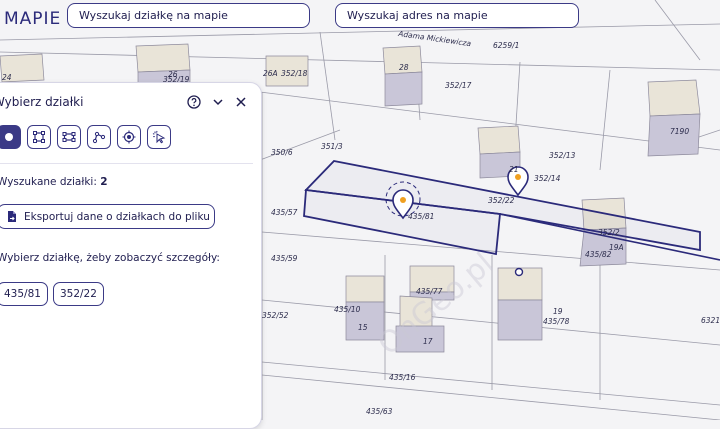 This screenshot has height=429, width=720. Describe the element at coordinates (501, 200) in the screenshot. I see `parcel-number: 352/22` at that location.